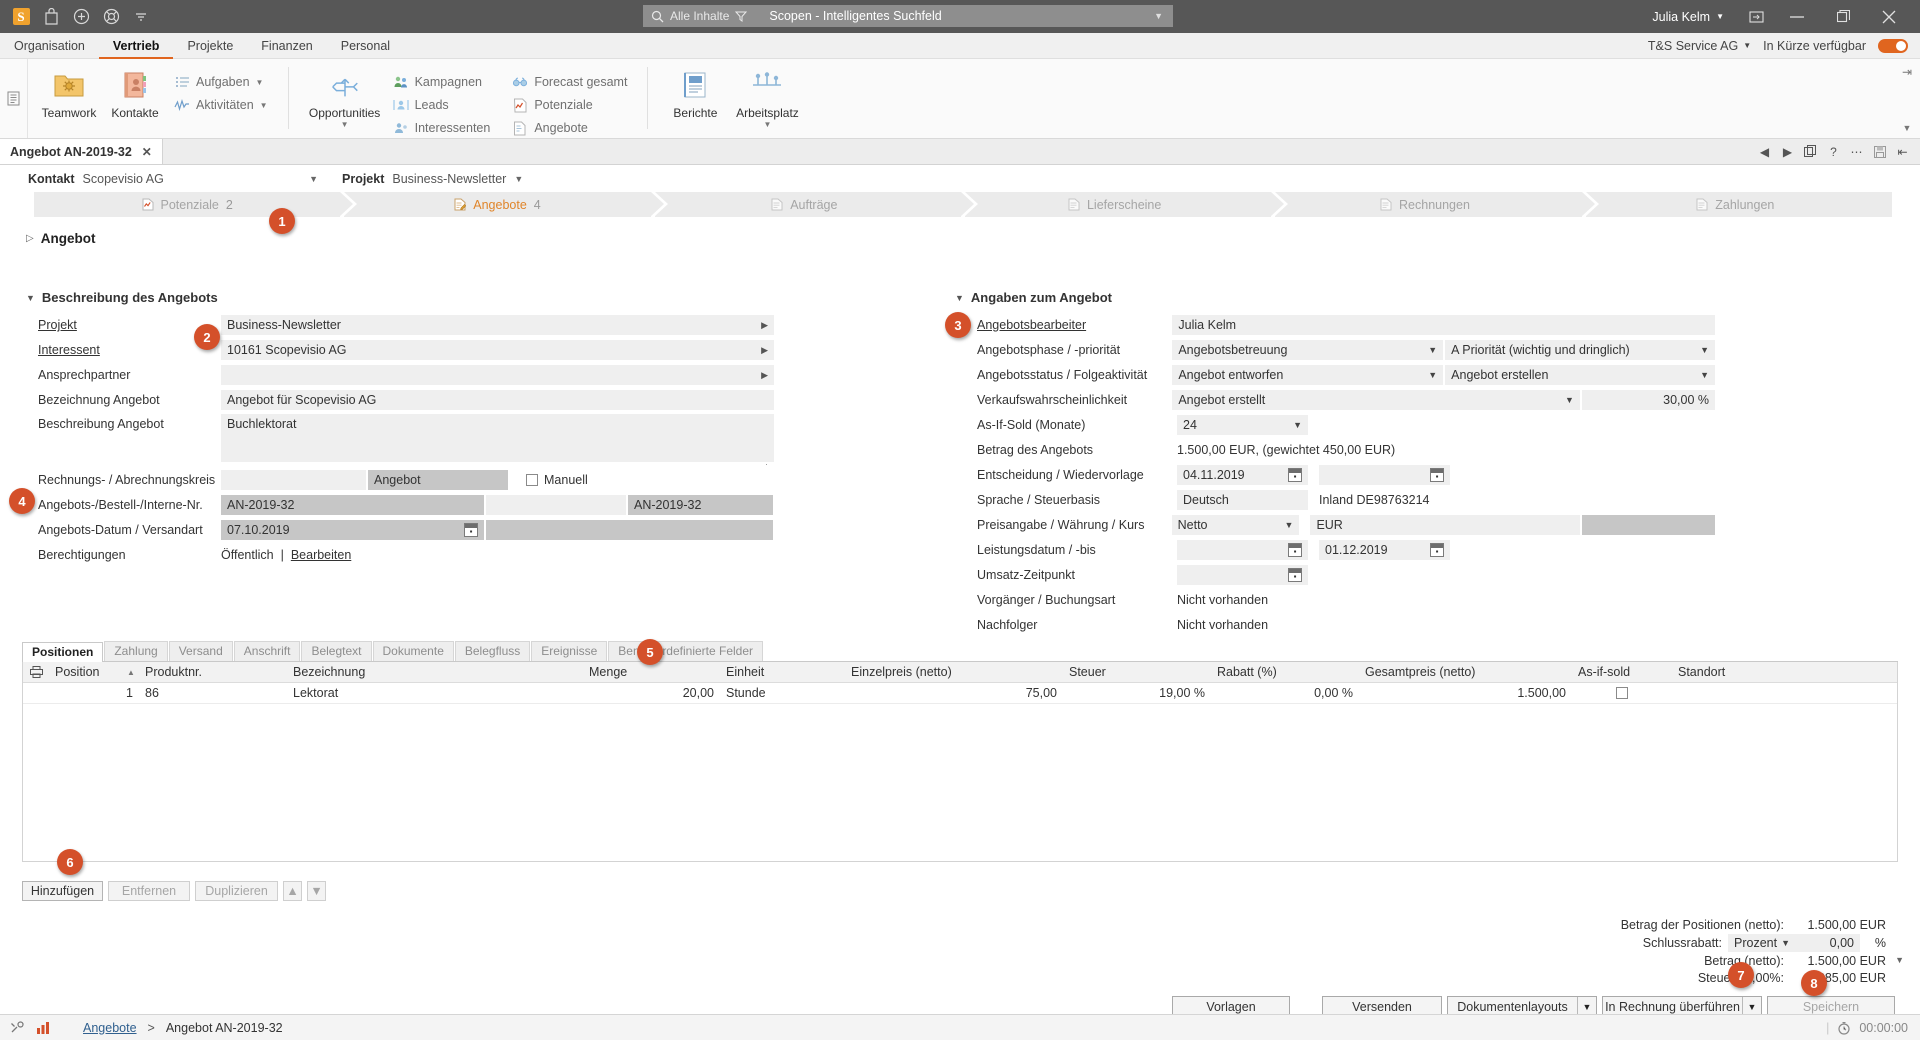  Describe the element at coordinates (21, 17) in the screenshot. I see `app-logo: S` at that location.